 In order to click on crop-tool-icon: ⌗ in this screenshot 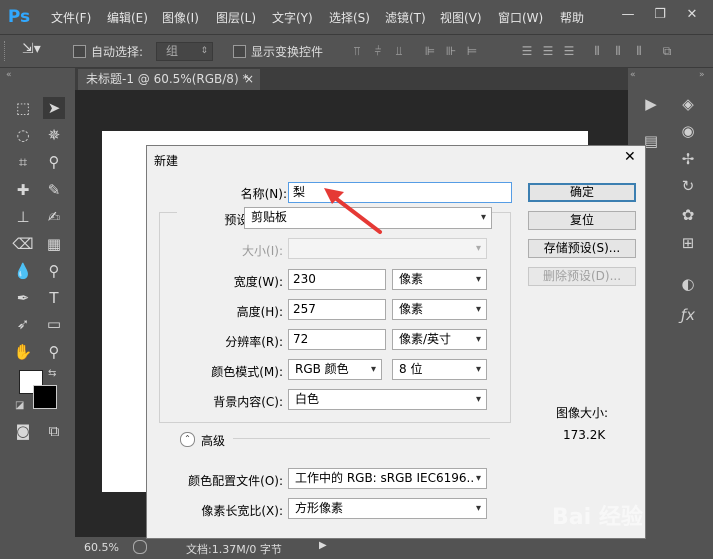, I will do `click(23, 162)`.